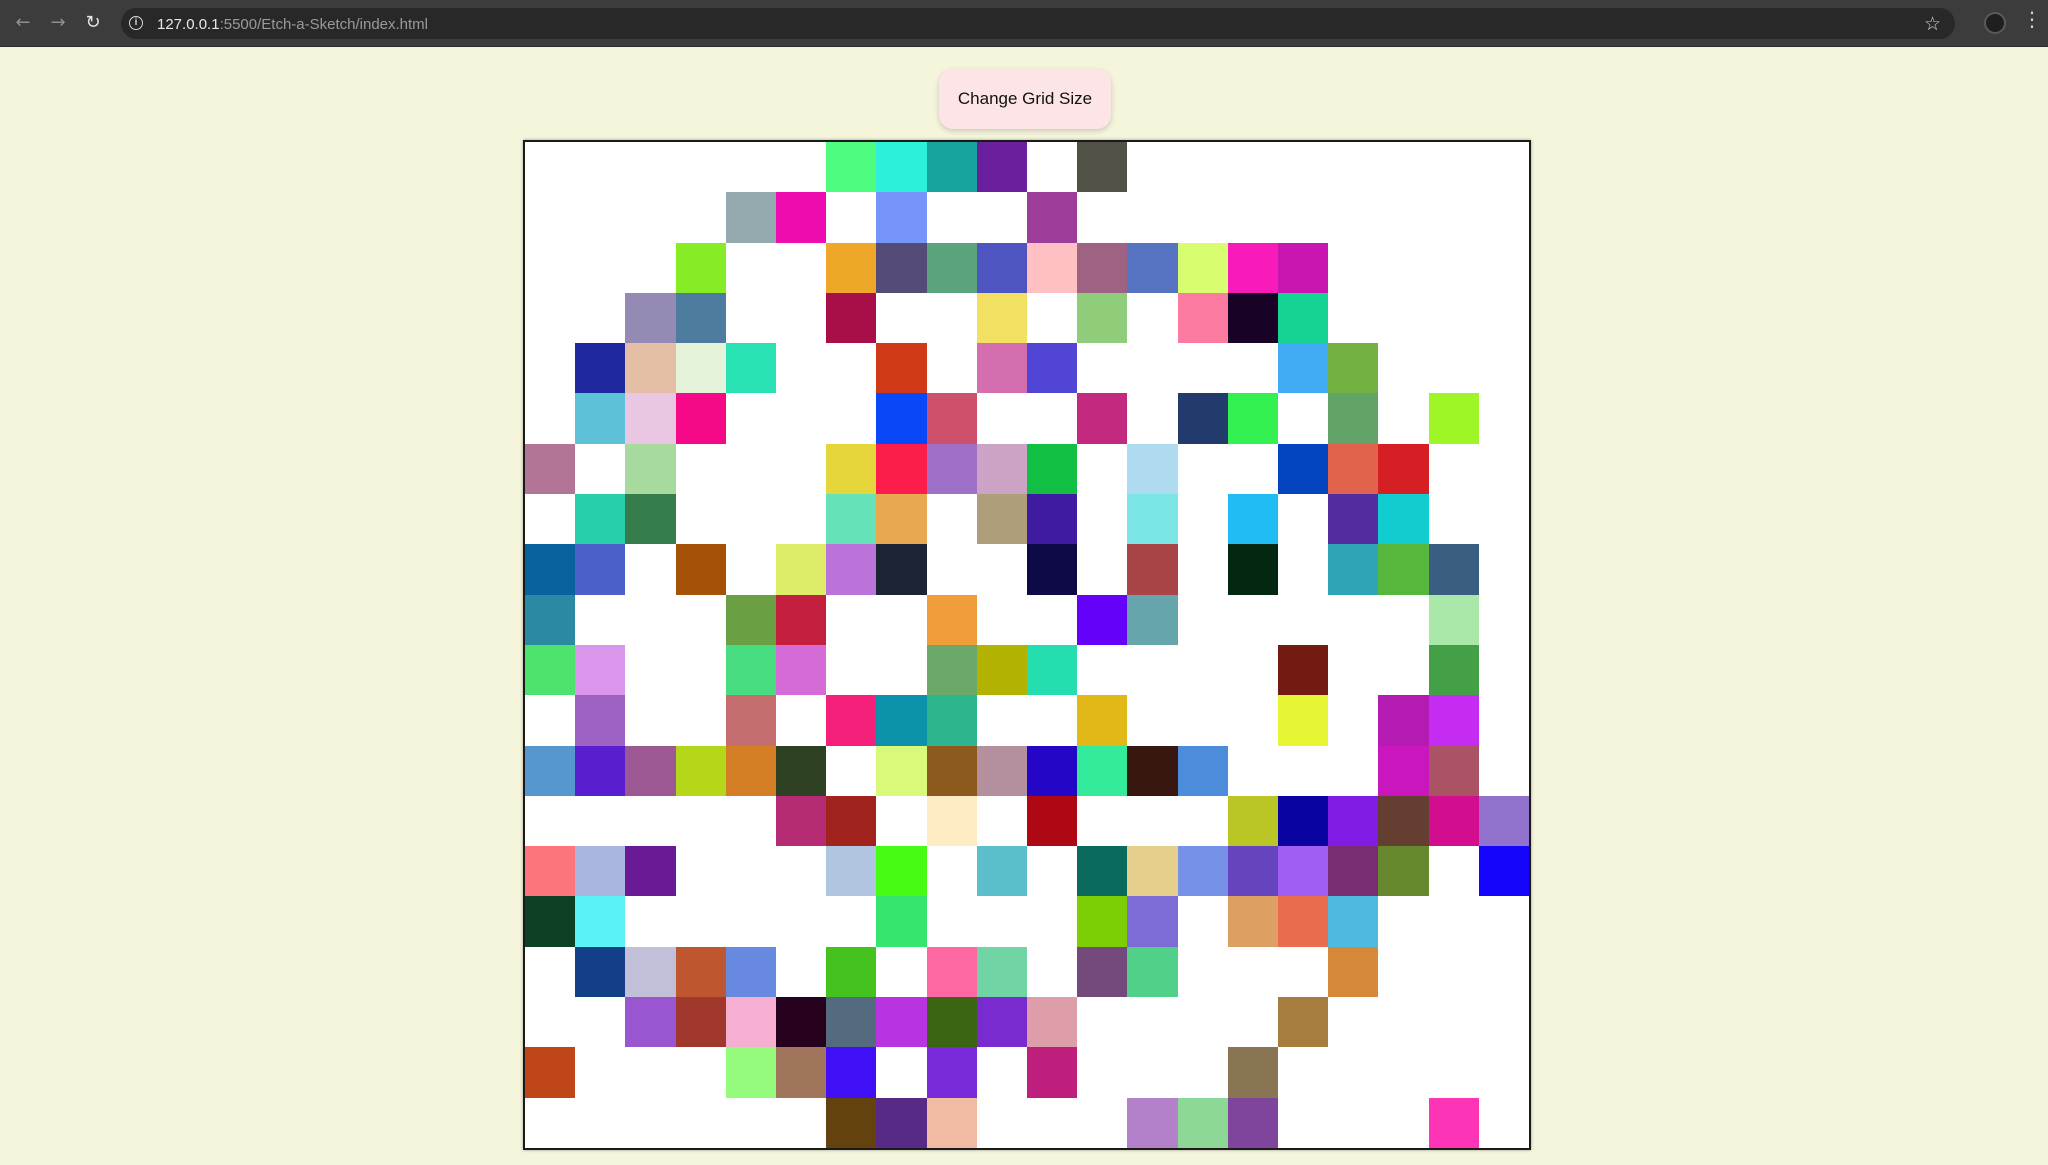 This screenshot has height=1165, width=2048. I want to click on star-icon: ☆, so click(1932, 24).